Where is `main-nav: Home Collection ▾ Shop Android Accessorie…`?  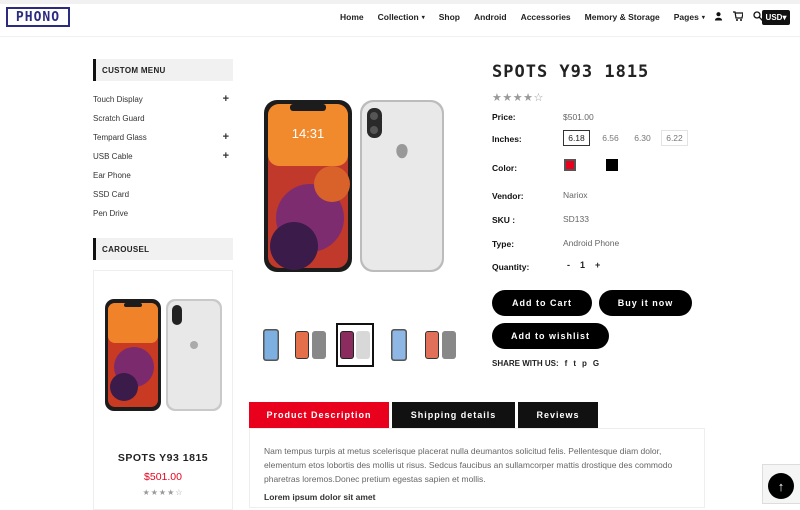 main-nav: Home Collection ▾ Shop Android Accessorie… is located at coordinates (529, 17).